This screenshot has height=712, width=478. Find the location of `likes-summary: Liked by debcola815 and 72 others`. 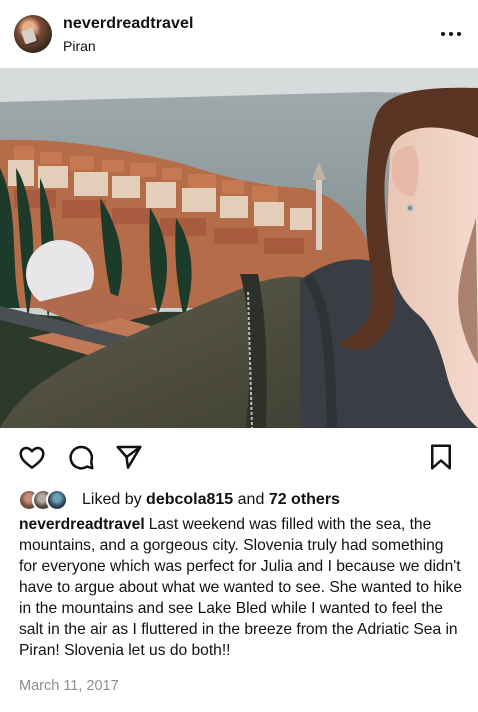

likes-summary: Liked by debcola815 and 72 others is located at coordinates (179, 500).